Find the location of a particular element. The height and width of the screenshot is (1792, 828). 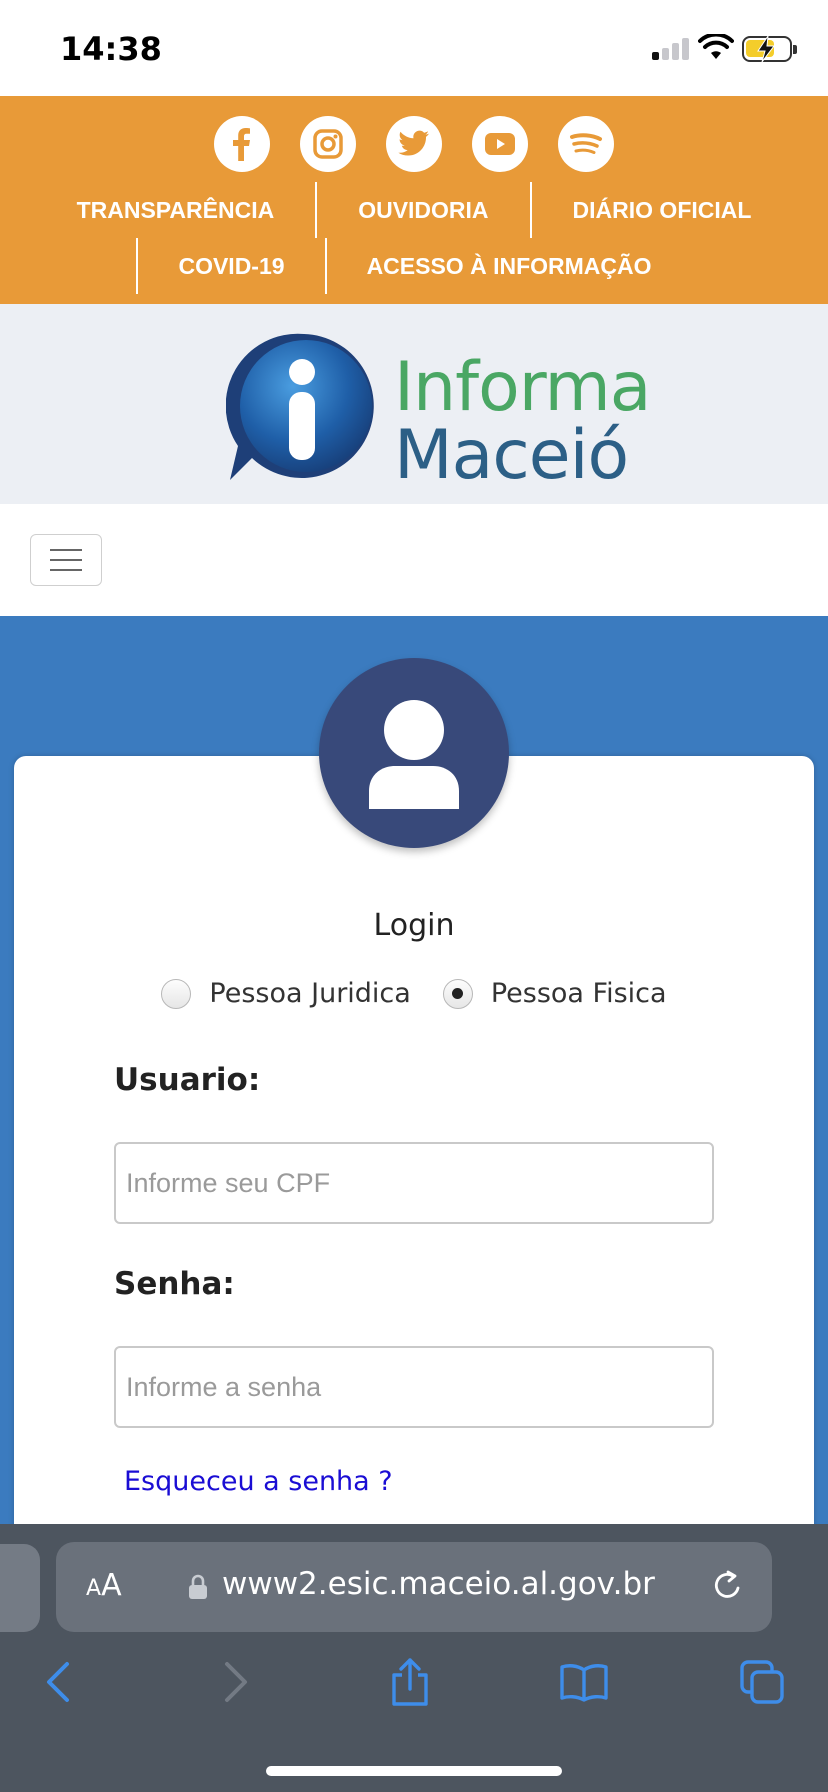

spotify-icon is located at coordinates (586, 144).